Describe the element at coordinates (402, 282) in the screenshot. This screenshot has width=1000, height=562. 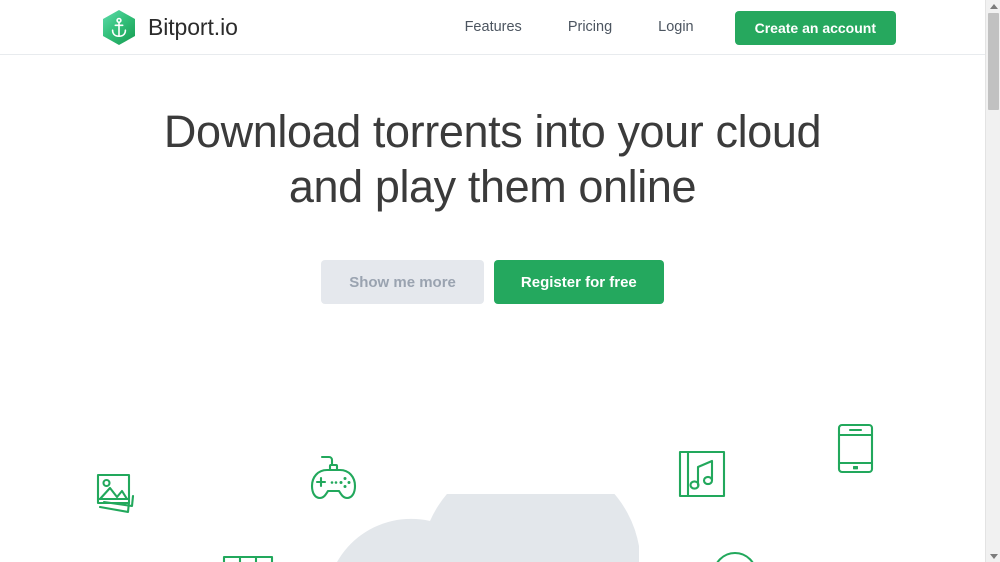
I see `show-me-more-button: Show me more` at that location.